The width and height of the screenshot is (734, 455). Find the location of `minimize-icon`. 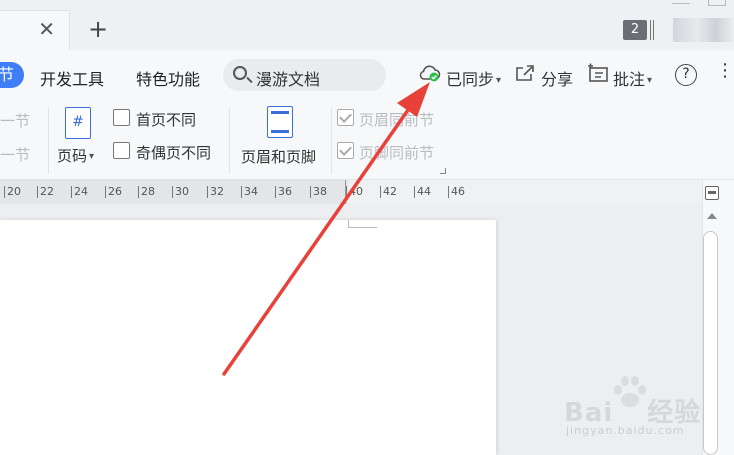

minimize-icon is located at coordinates (681, 2).